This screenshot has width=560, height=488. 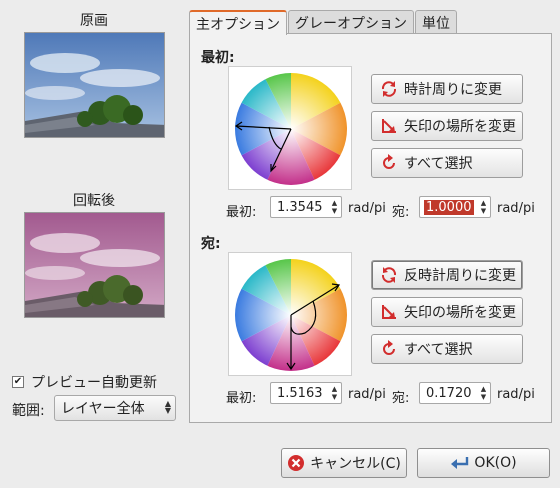 What do you see at coordinates (447, 275) in the screenshot?
I see `to-counterclockwise-button: 反時計周りに変更` at bounding box center [447, 275].